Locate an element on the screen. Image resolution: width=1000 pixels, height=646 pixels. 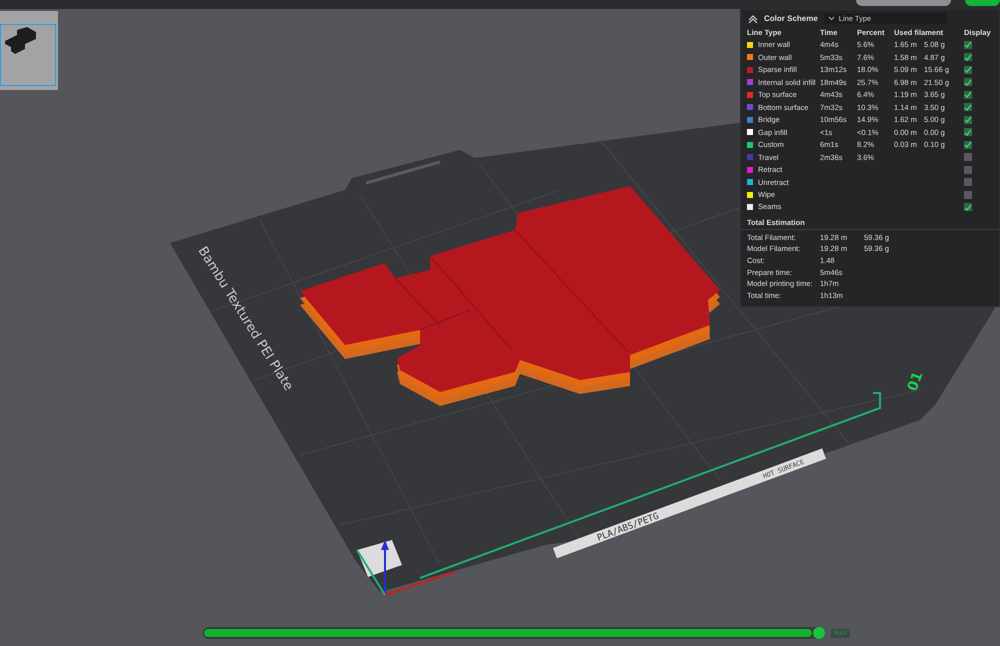
axes-icon is located at coordinates (406, 568).